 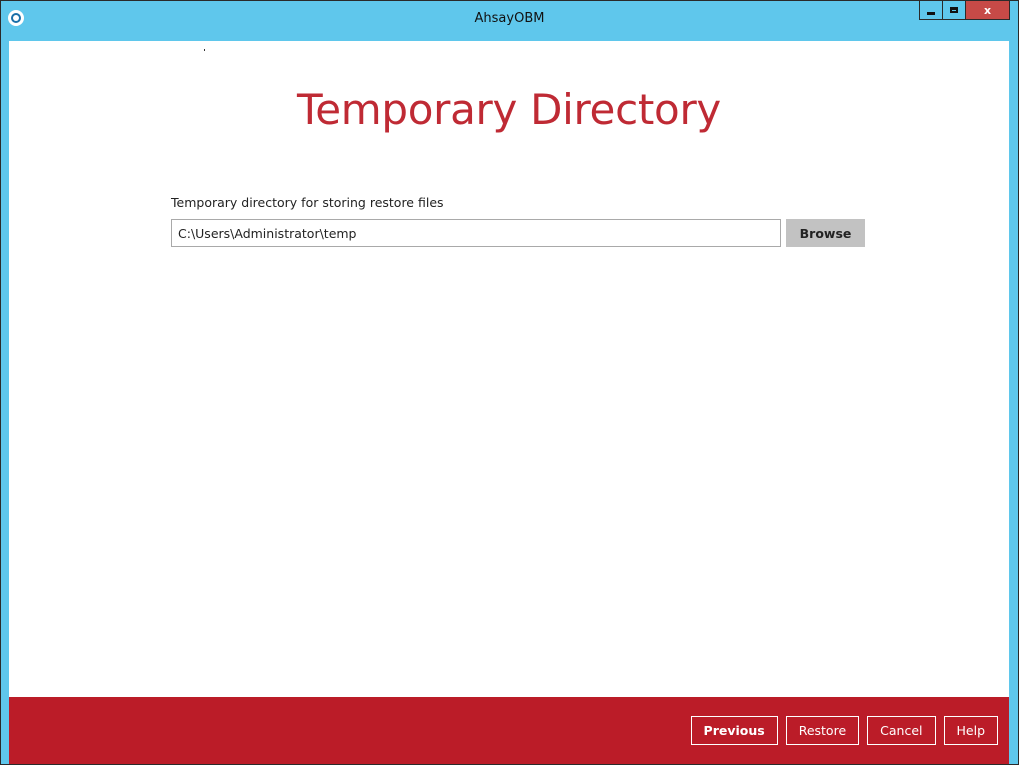 I want to click on restore-button: Restore, so click(x=822, y=730).